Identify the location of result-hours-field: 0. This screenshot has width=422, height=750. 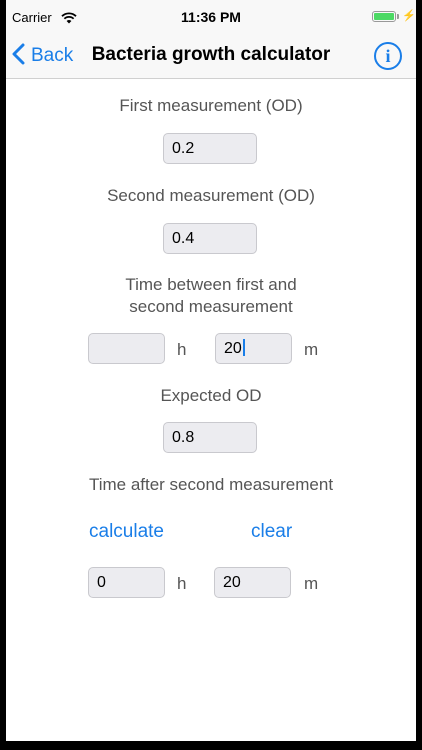
(126, 582).